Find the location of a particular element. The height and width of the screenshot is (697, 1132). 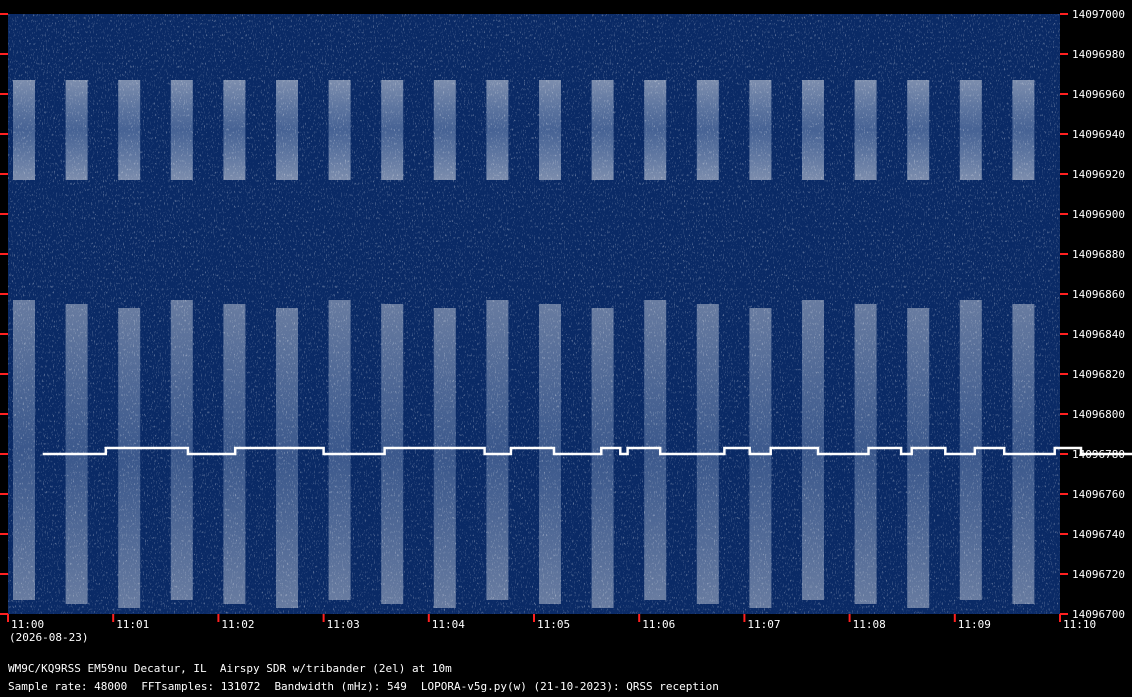

y-tick-label: 14096800 is located at coordinates (1098, 414).